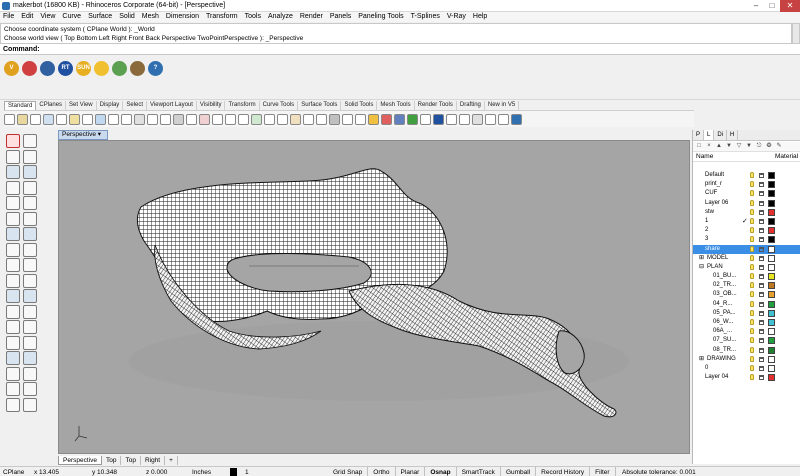 The height and width of the screenshot is (476, 800). What do you see at coordinates (769, 146) in the screenshot?
I see `layer-tool-icon: ❂` at bounding box center [769, 146].